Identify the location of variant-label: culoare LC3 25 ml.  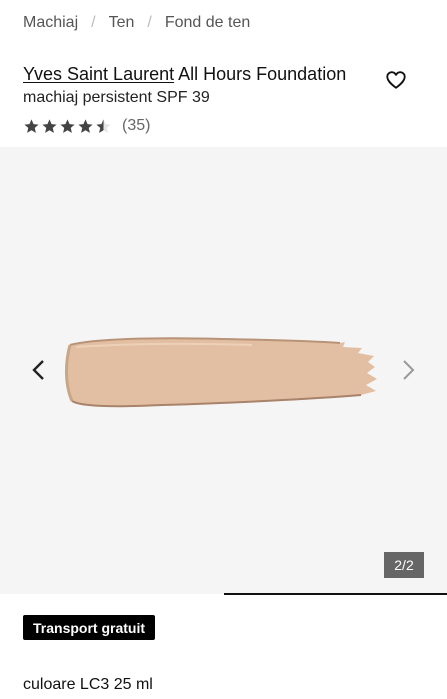
(88, 684).